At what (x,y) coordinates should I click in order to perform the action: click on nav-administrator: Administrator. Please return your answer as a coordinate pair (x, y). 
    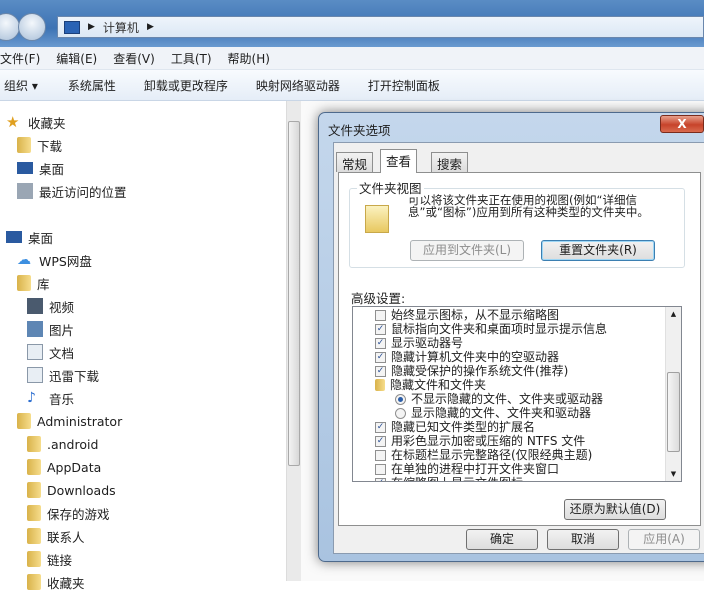
    Looking at the image, I should click on (69, 421).